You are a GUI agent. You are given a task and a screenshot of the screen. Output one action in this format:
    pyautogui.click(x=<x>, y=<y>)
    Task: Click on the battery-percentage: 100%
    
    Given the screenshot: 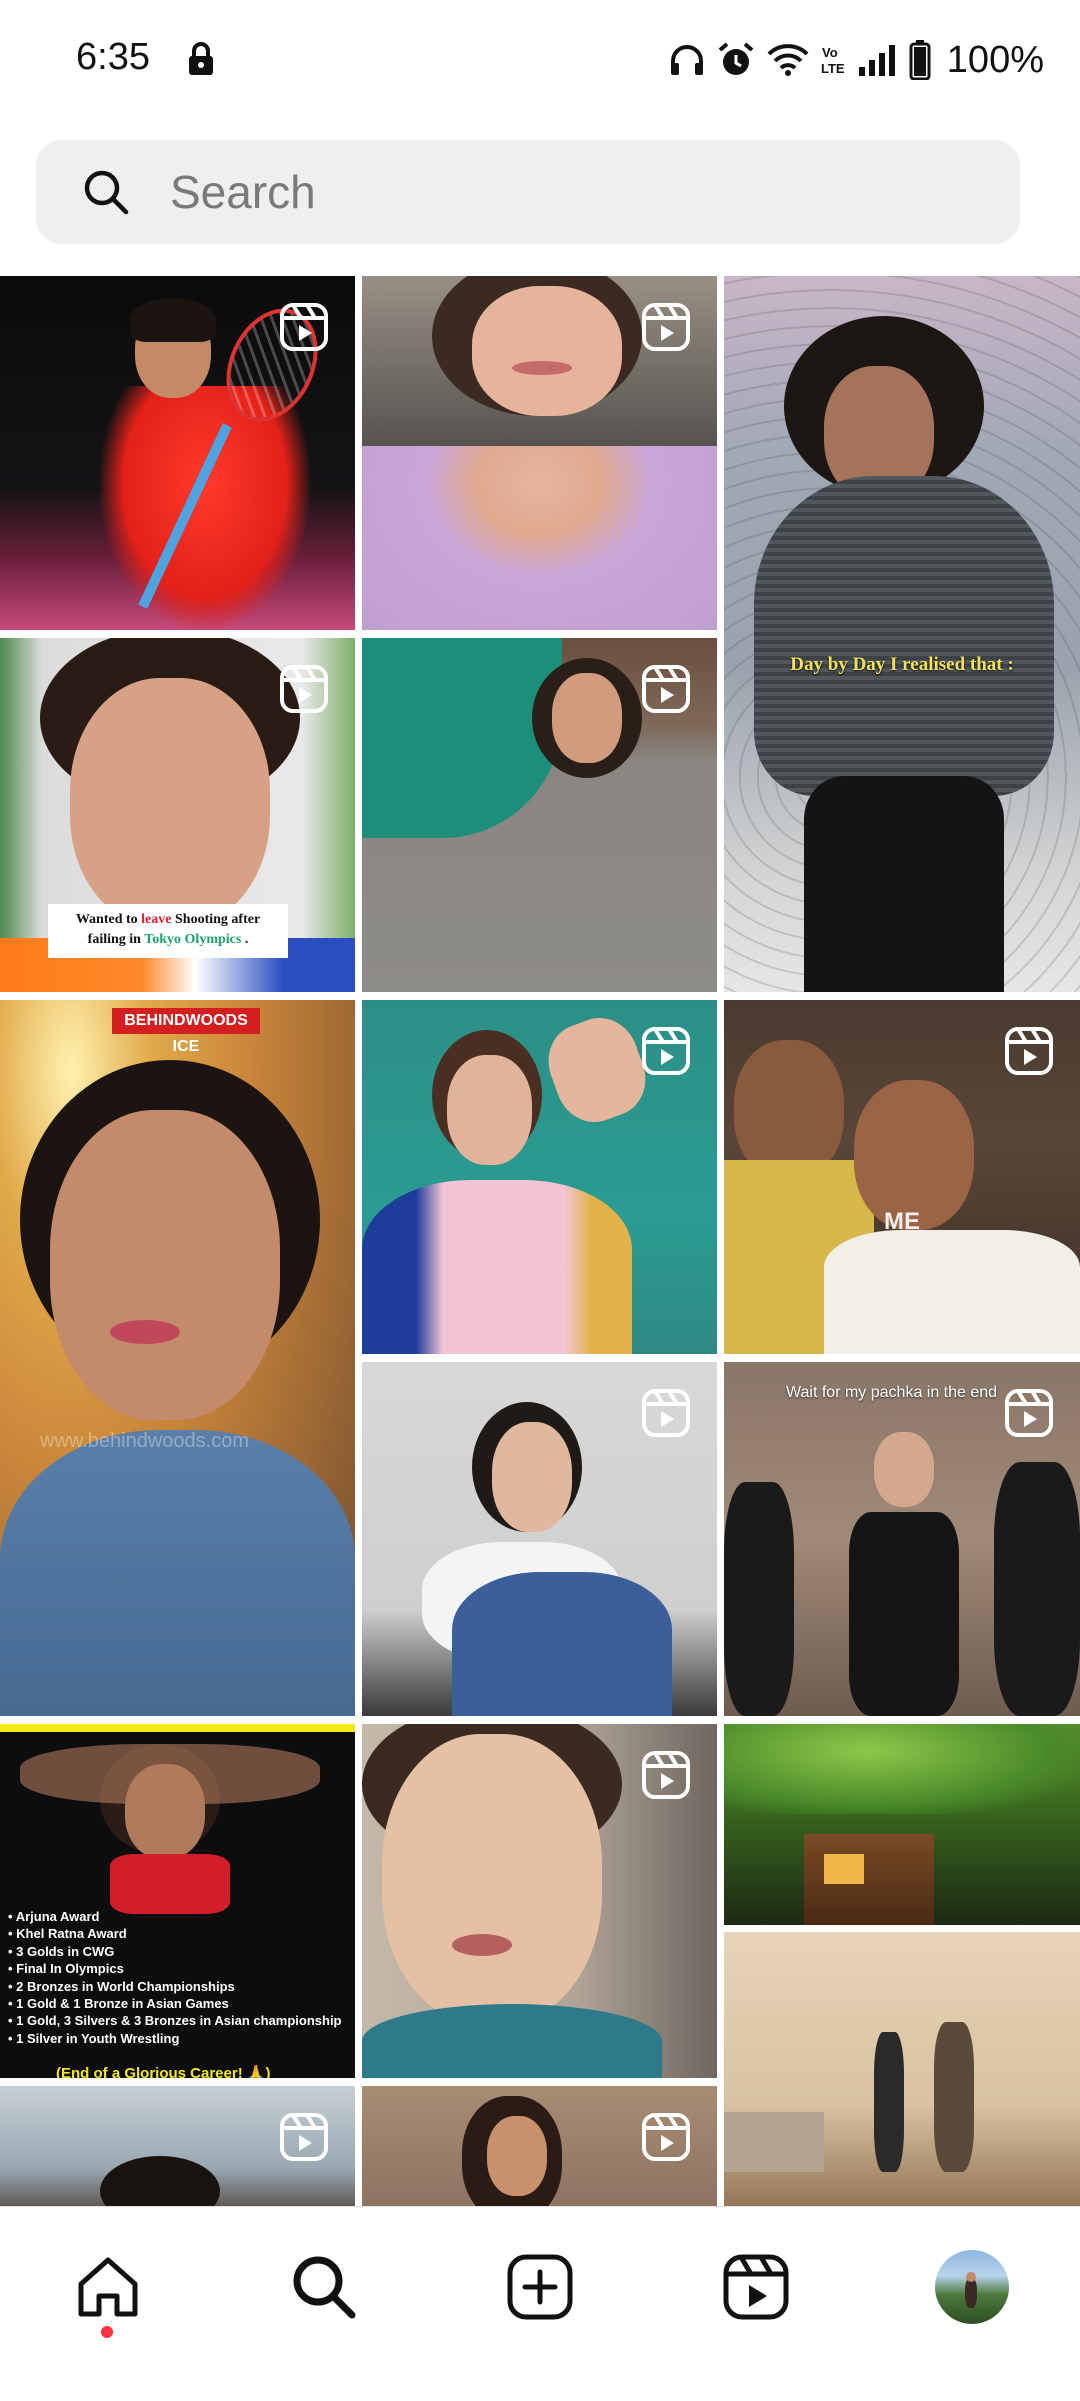 What is the action you would take?
    pyautogui.click(x=995, y=59)
    